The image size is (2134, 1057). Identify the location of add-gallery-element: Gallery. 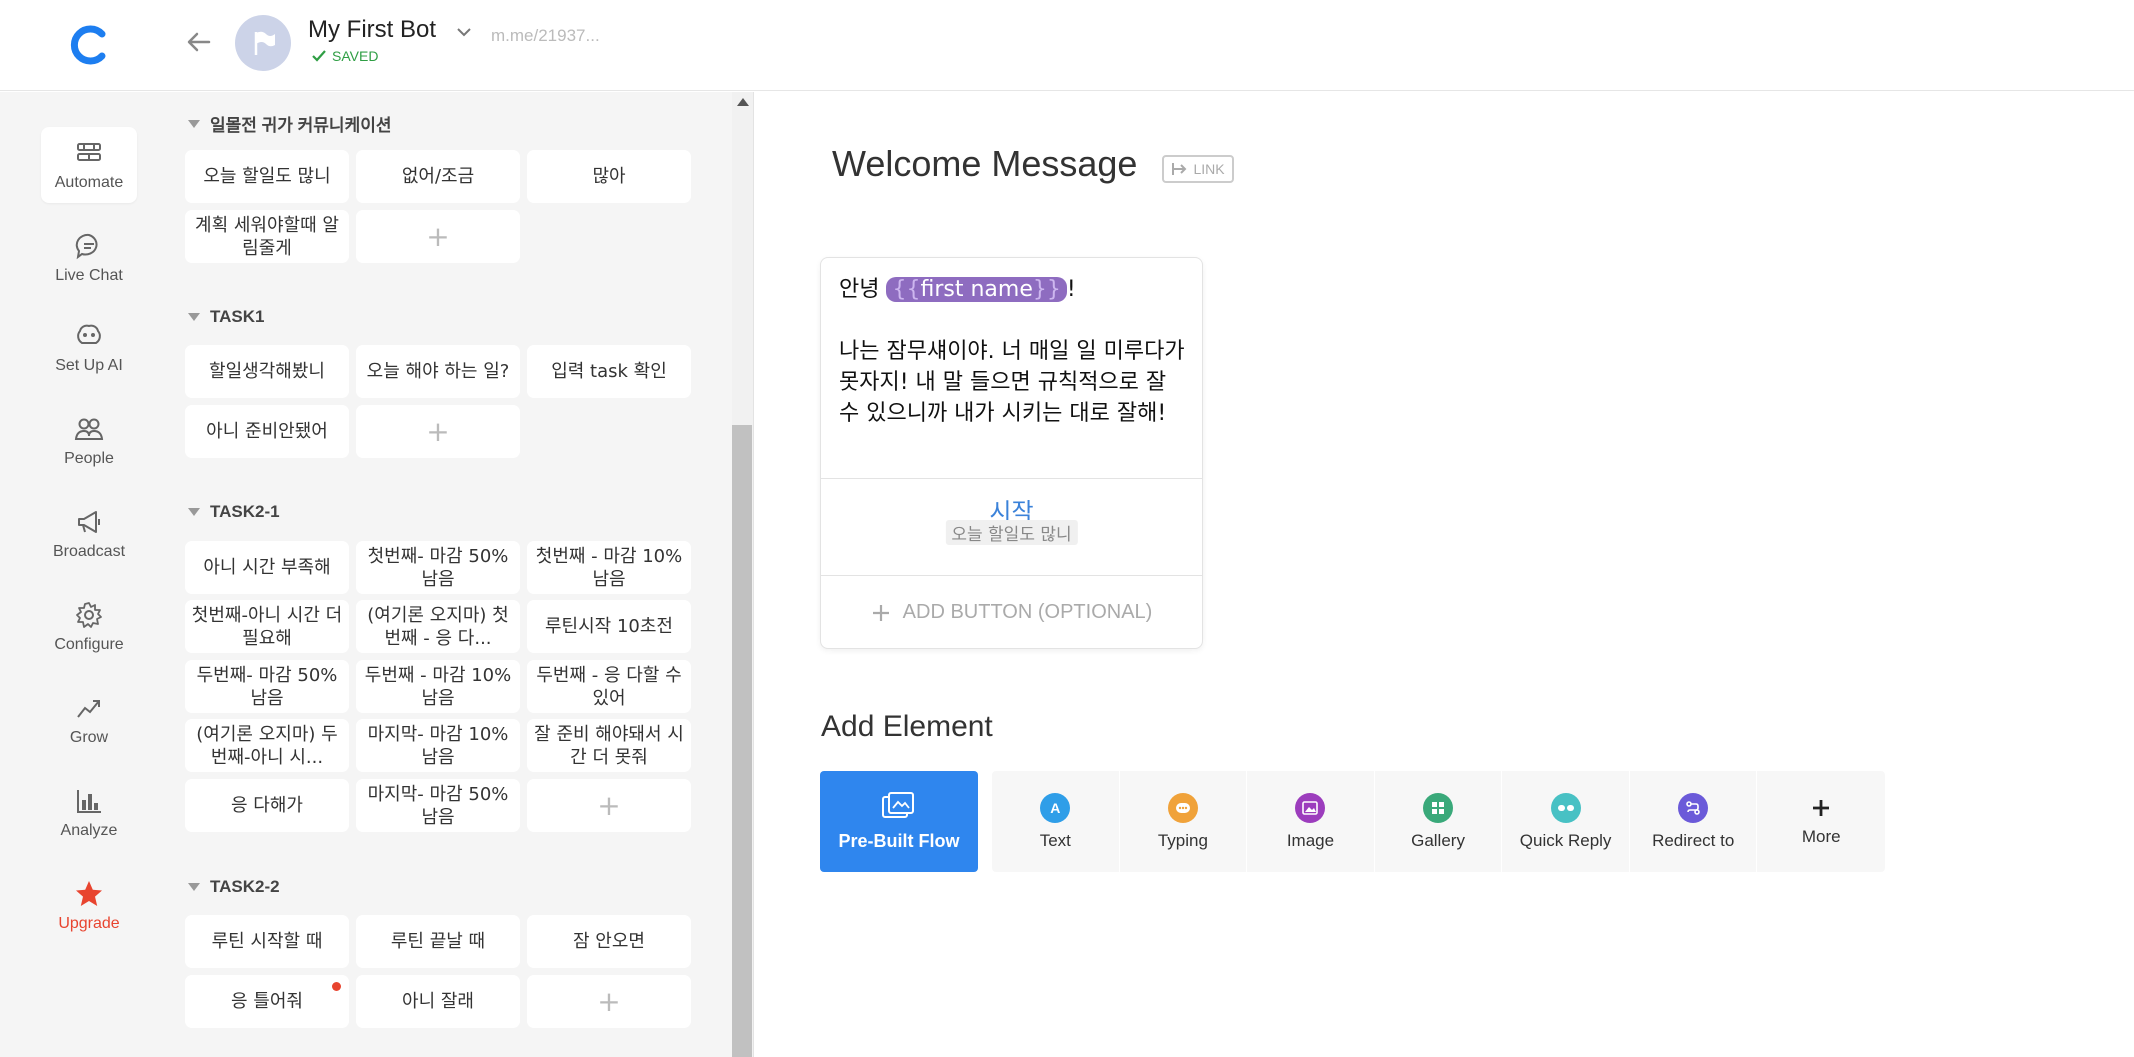
(1439, 821).